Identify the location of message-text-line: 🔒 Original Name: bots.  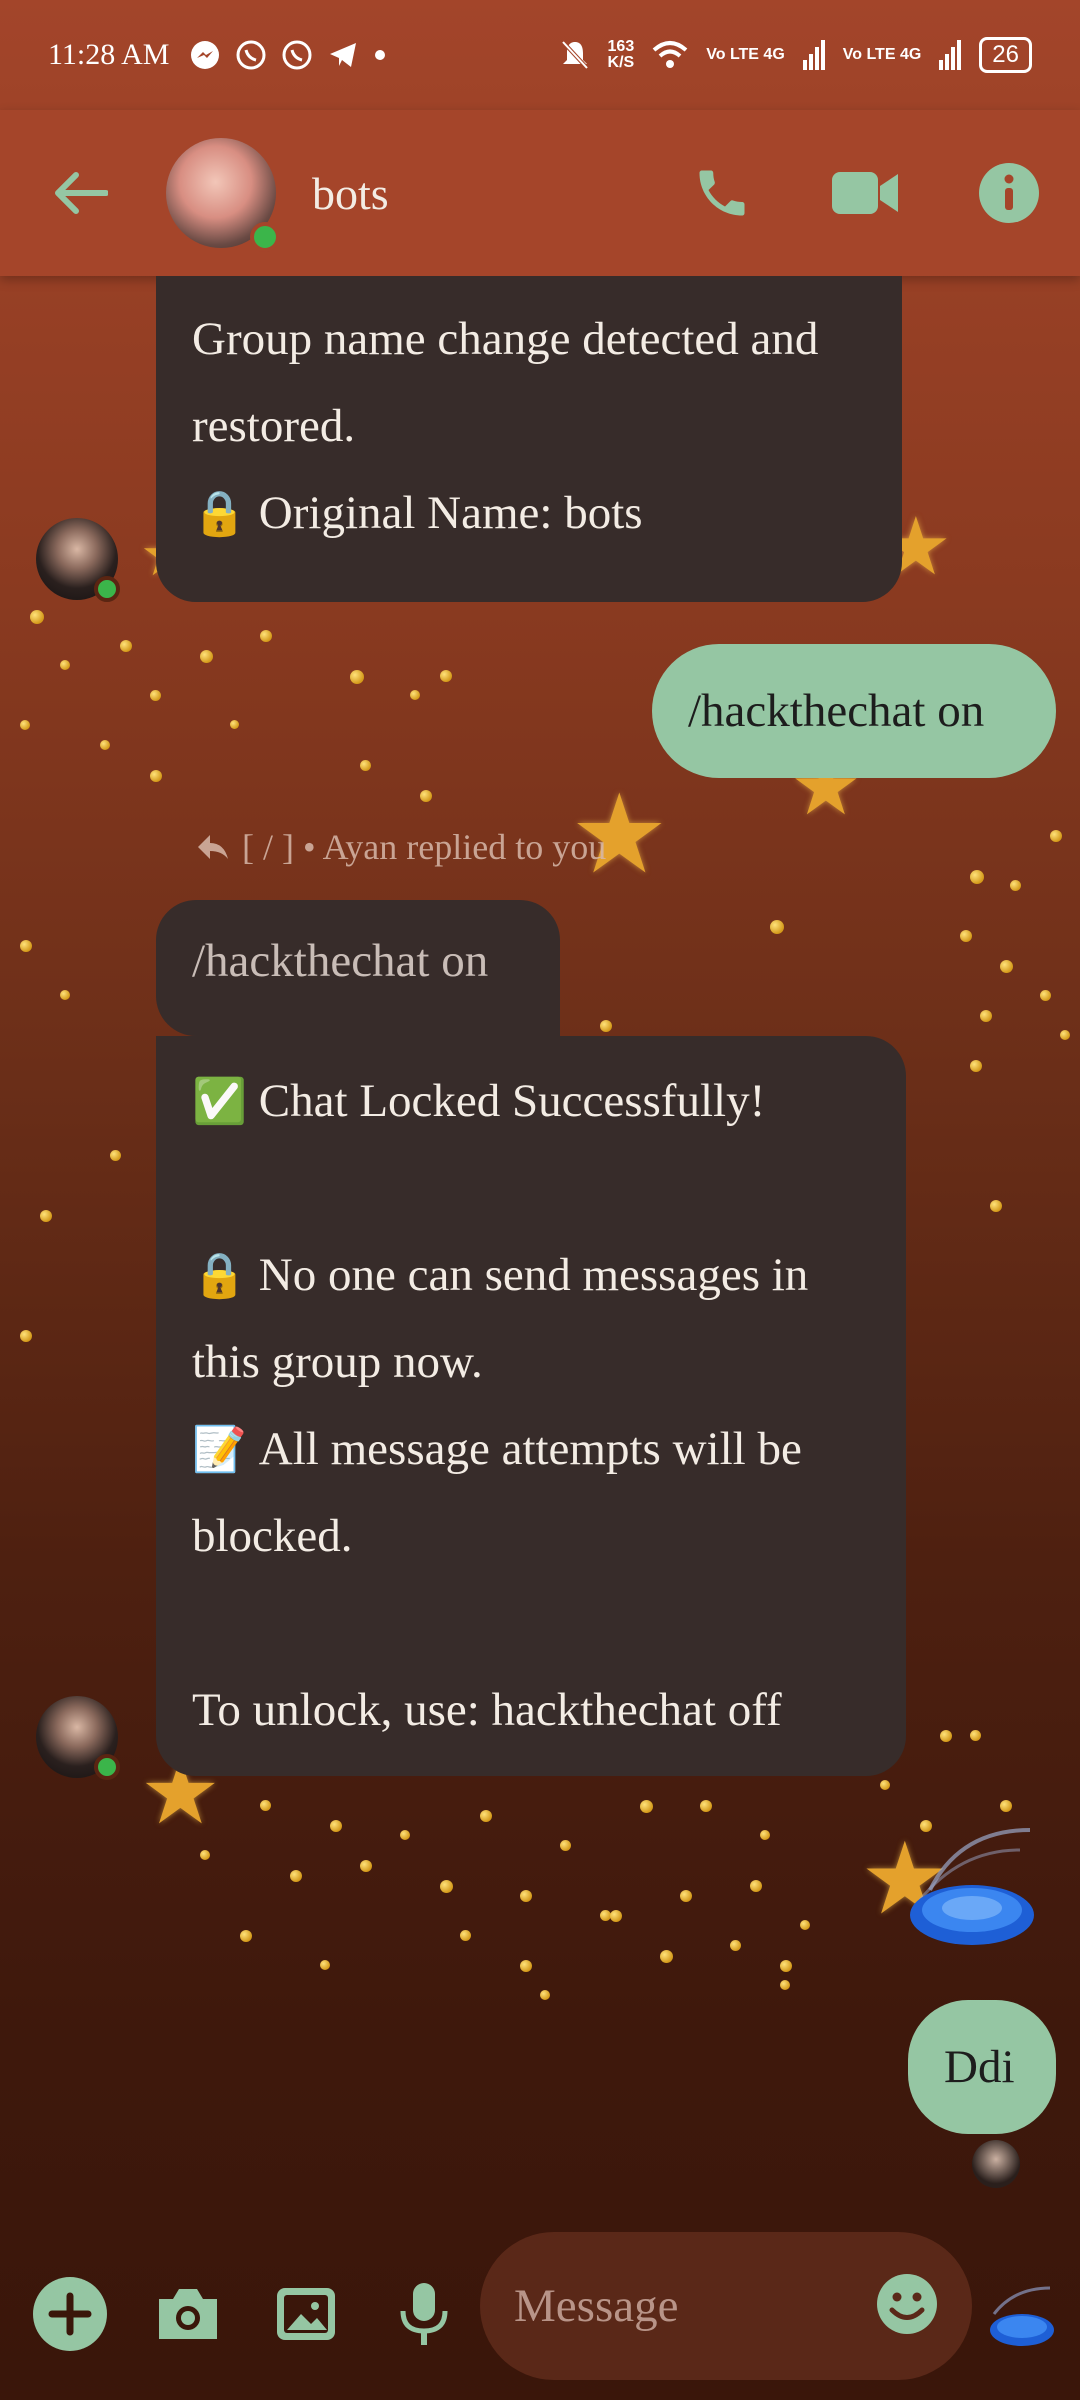
(417, 513).